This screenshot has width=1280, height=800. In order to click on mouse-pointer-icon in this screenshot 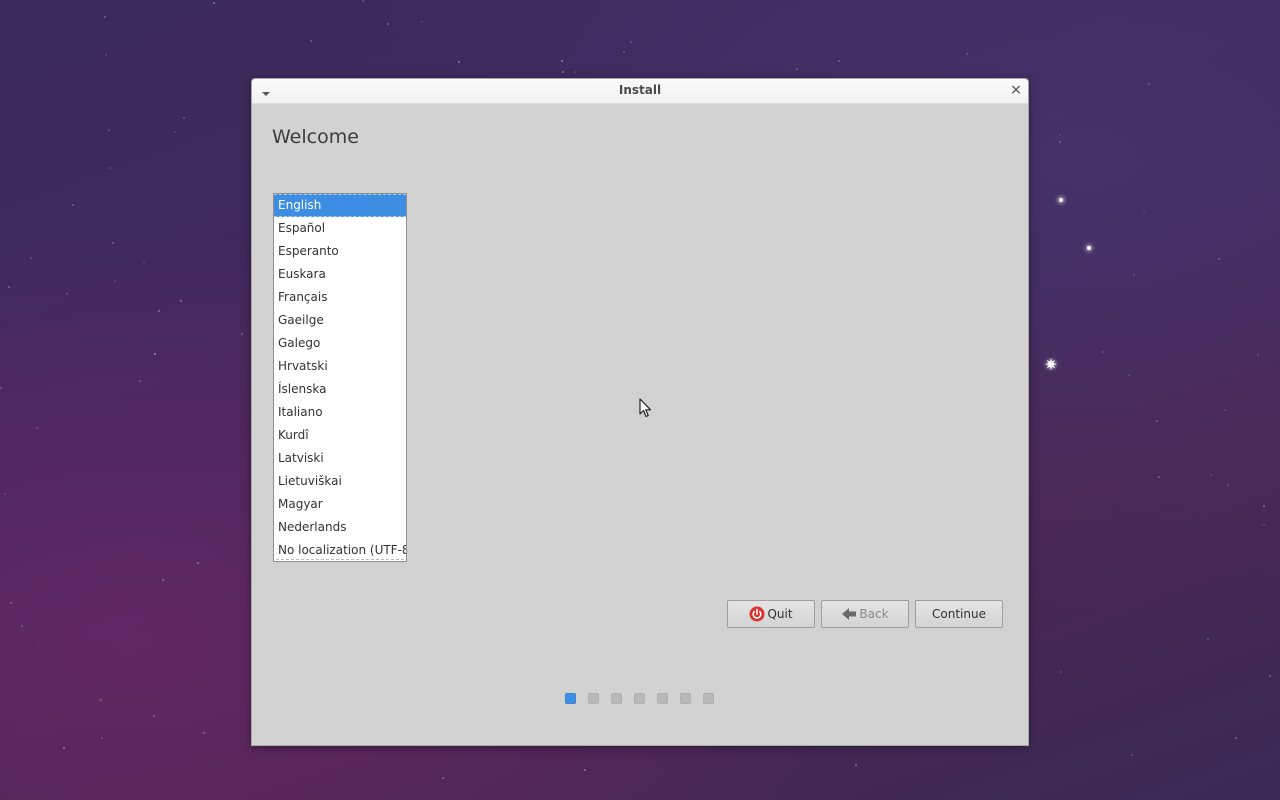, I will do `click(646, 408)`.